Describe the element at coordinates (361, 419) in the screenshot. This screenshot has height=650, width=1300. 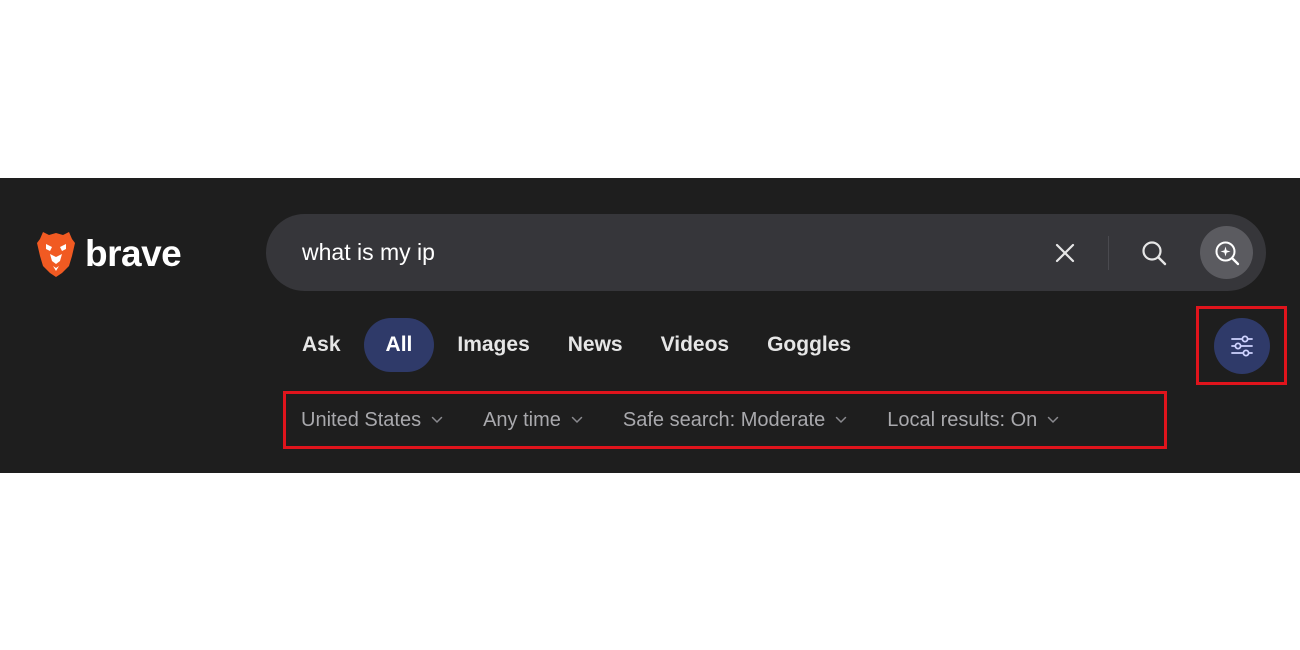
I see `filter-region-label: United States` at that location.